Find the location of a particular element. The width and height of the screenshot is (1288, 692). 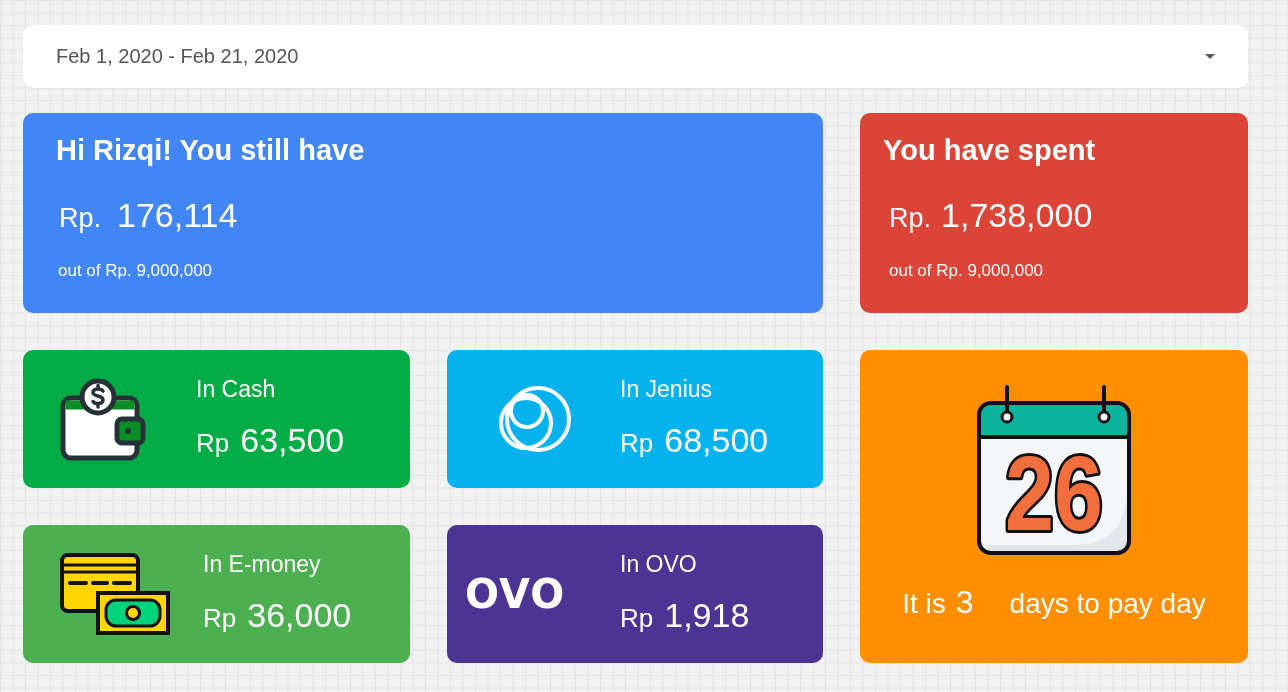

days-count: 3 is located at coordinates (964, 602).